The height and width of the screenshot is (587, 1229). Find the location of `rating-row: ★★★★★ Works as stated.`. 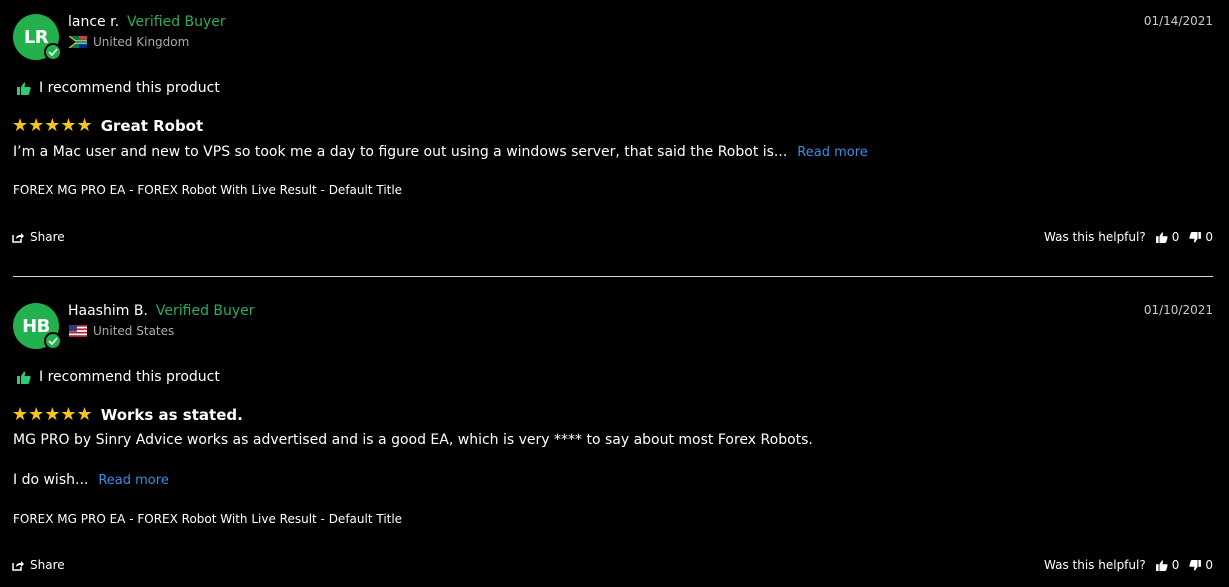

rating-row: ★★★★★ Works as stated. is located at coordinates (127, 414).